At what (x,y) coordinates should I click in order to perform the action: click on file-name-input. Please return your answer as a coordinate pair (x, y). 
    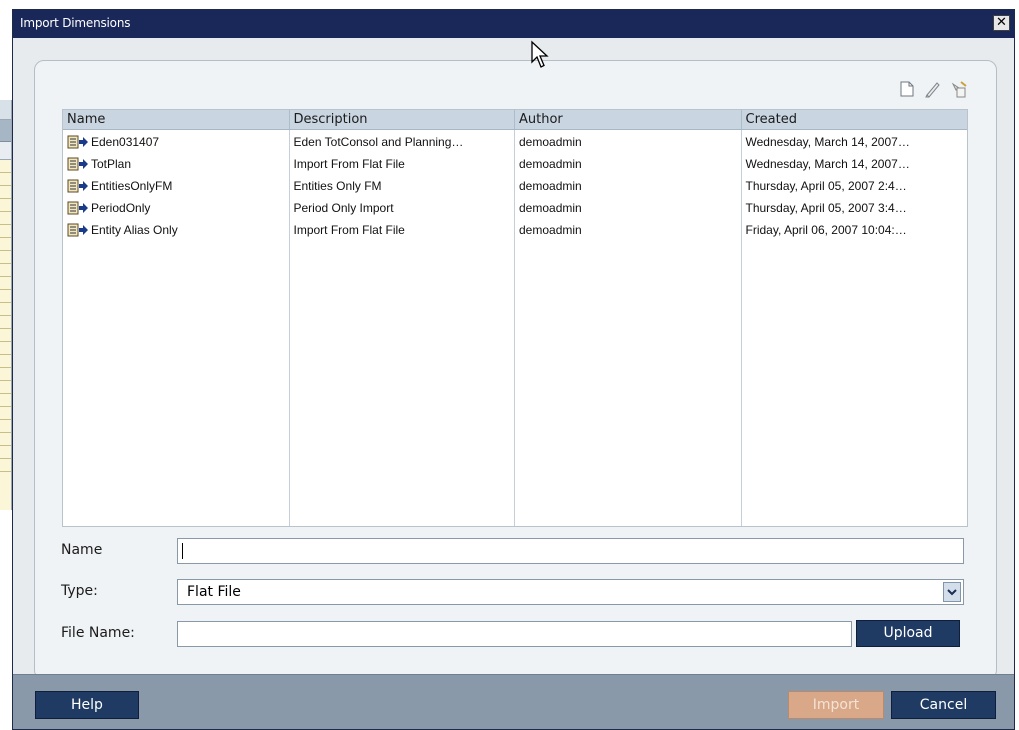
    Looking at the image, I should click on (514, 634).